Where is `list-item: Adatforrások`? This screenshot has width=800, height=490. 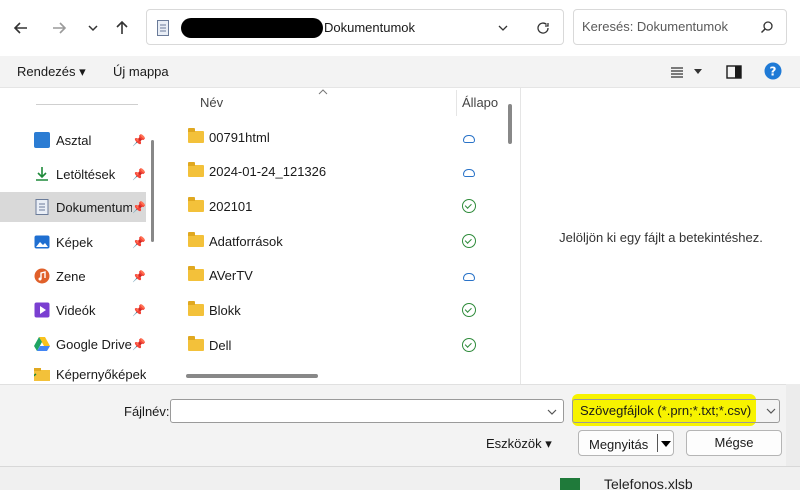
list-item: Adatforrások is located at coordinates (336, 242).